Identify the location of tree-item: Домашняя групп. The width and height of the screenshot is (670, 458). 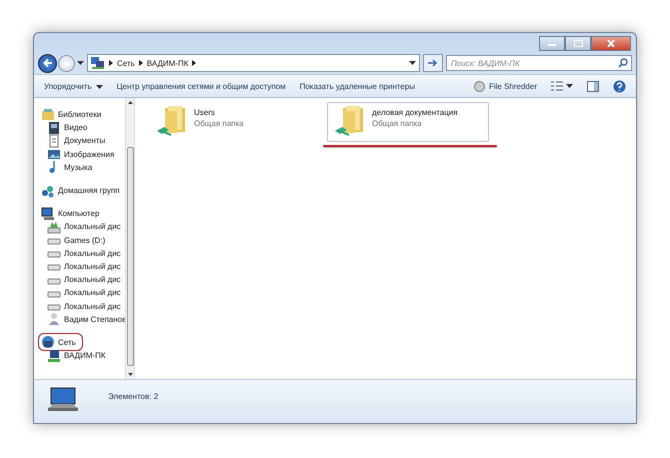
(80, 191).